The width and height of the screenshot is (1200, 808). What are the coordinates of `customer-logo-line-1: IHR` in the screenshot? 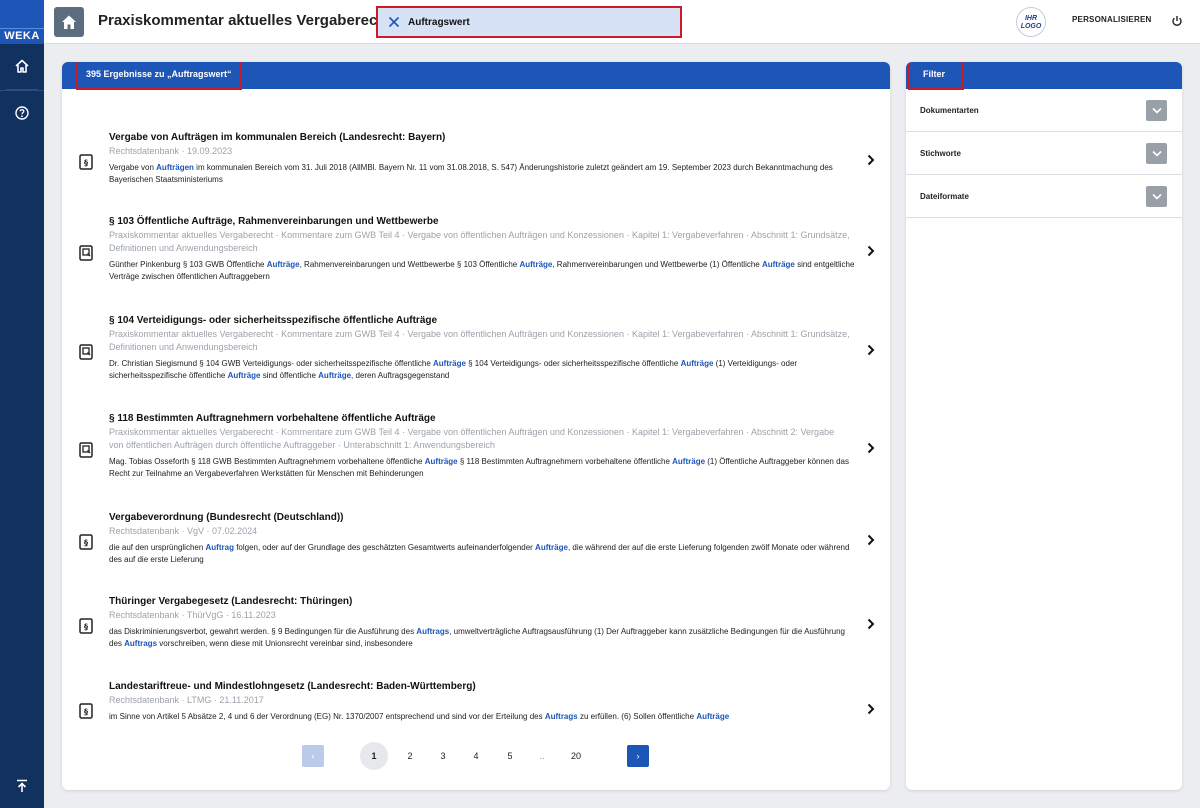 It's located at (1031, 18).